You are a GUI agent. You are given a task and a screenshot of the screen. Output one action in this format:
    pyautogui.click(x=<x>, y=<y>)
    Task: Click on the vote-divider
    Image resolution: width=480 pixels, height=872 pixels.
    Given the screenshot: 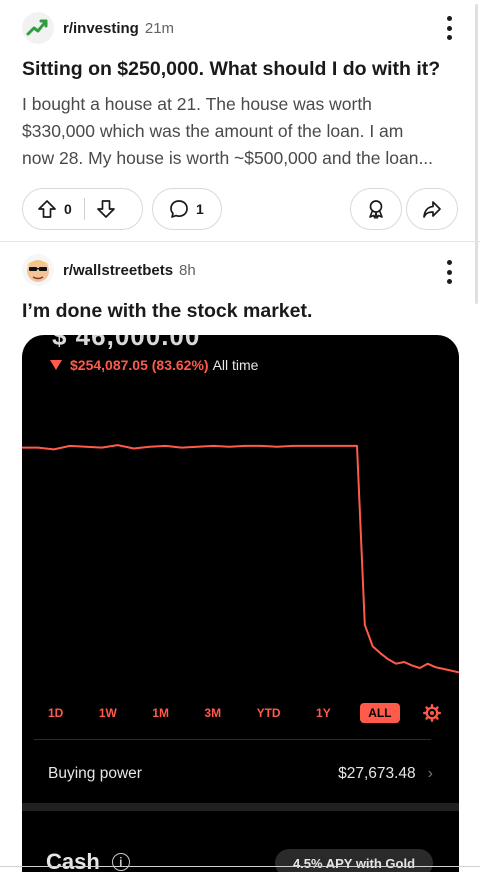 What is the action you would take?
    pyautogui.click(x=84, y=209)
    